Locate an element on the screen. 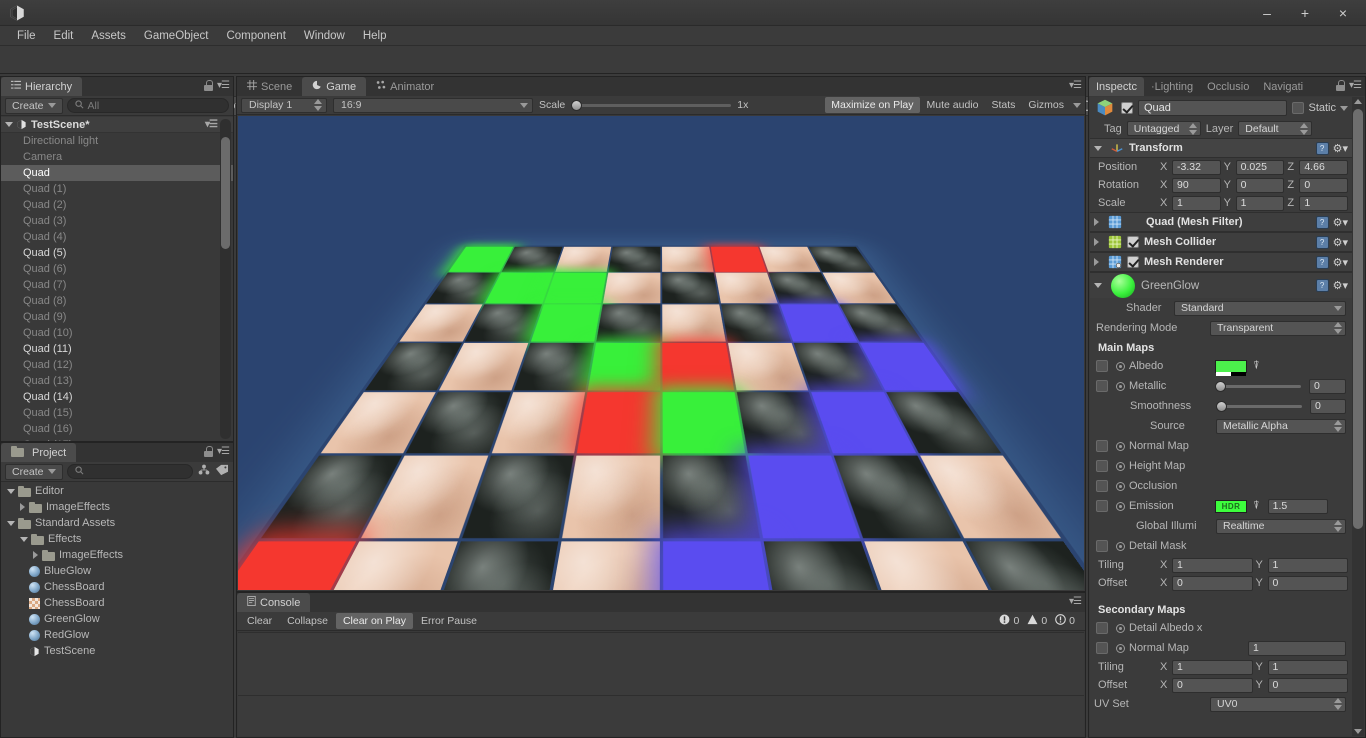  transform-position-z-input: 4.66 is located at coordinates (1324, 167).